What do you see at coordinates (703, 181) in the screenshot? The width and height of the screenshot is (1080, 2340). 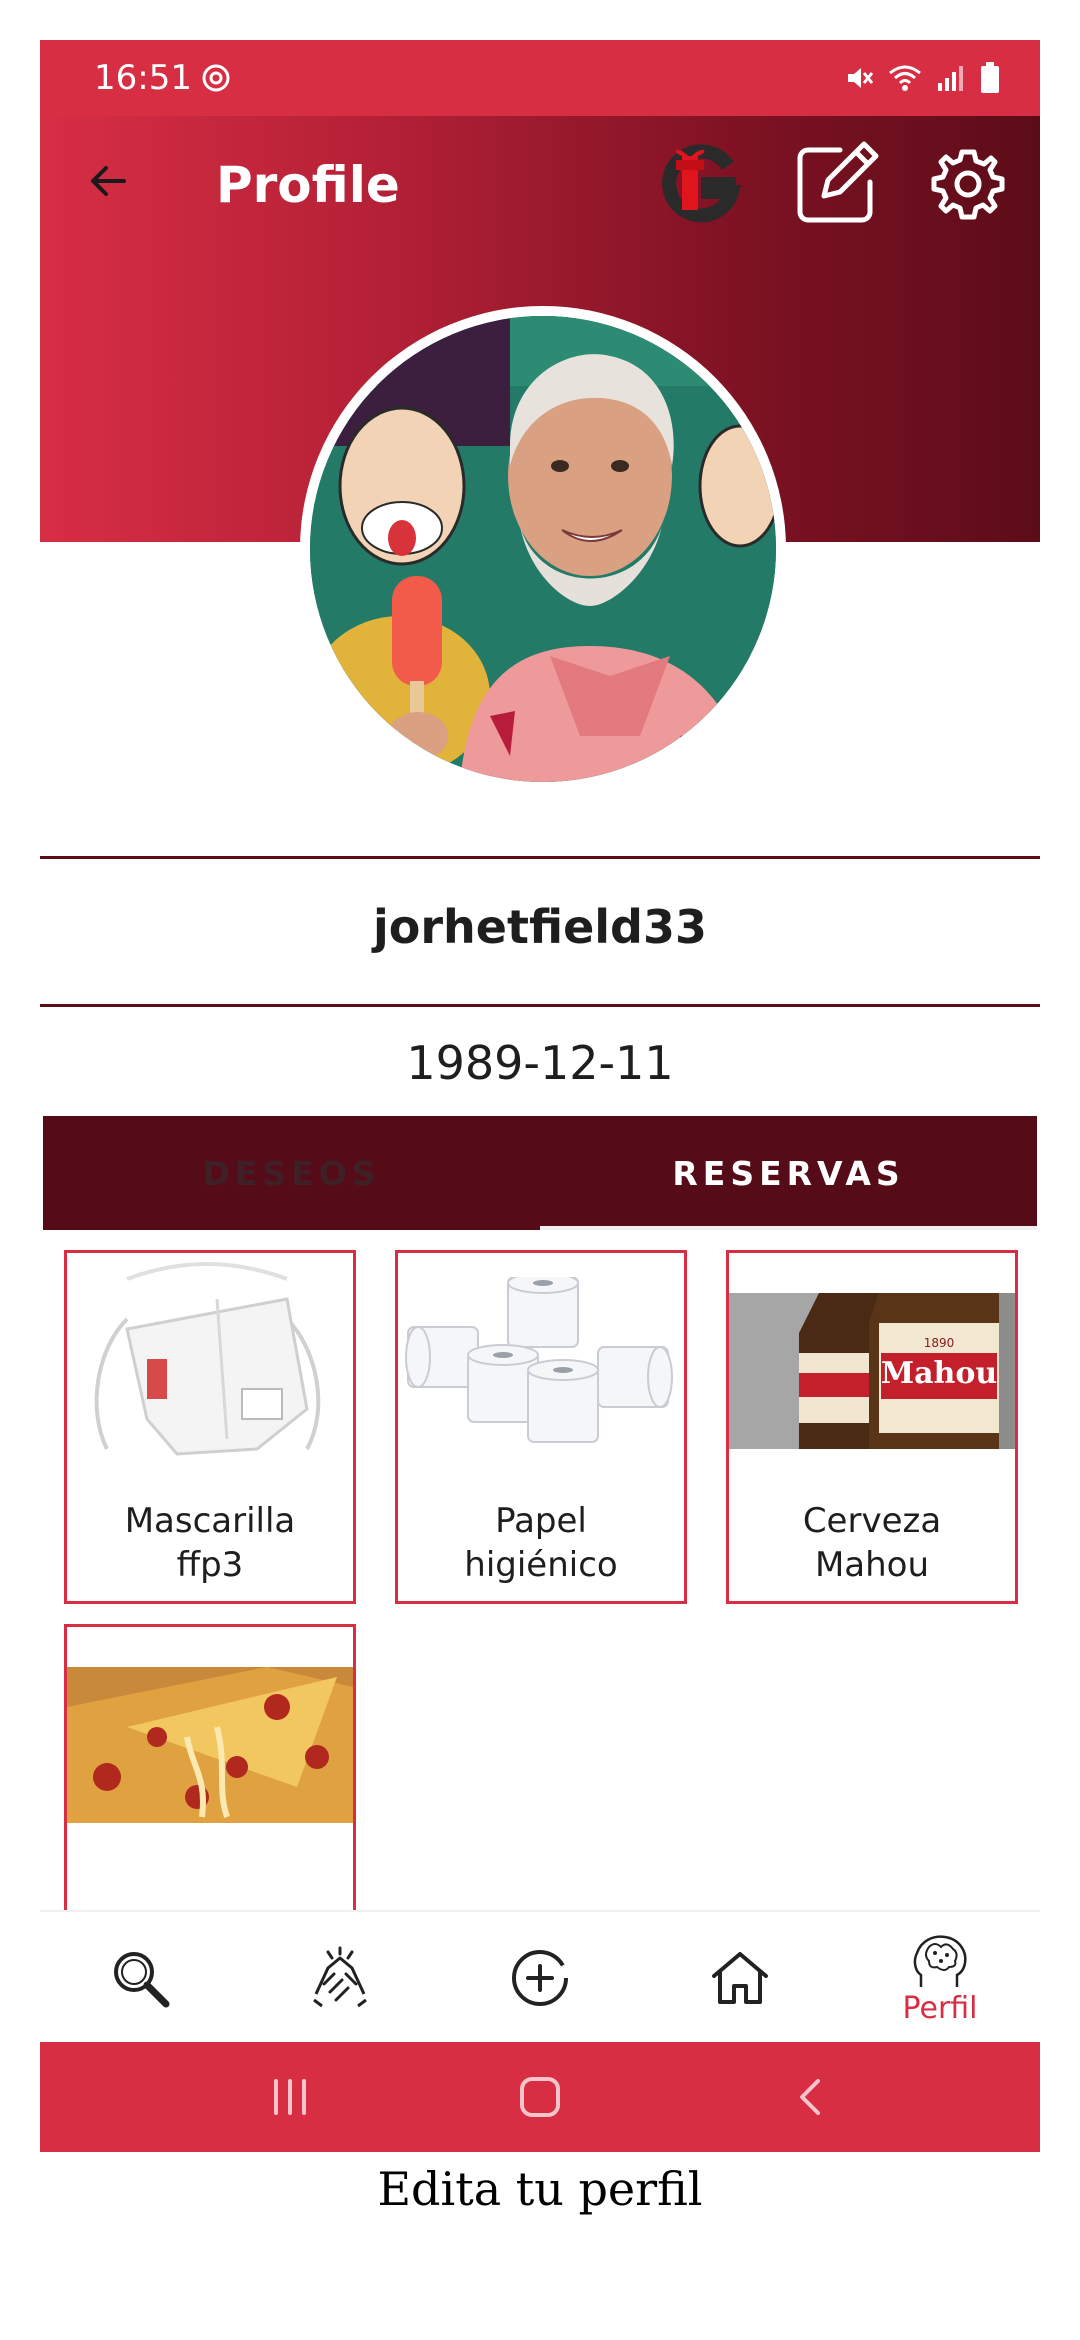 I see `gift-logo-icon` at bounding box center [703, 181].